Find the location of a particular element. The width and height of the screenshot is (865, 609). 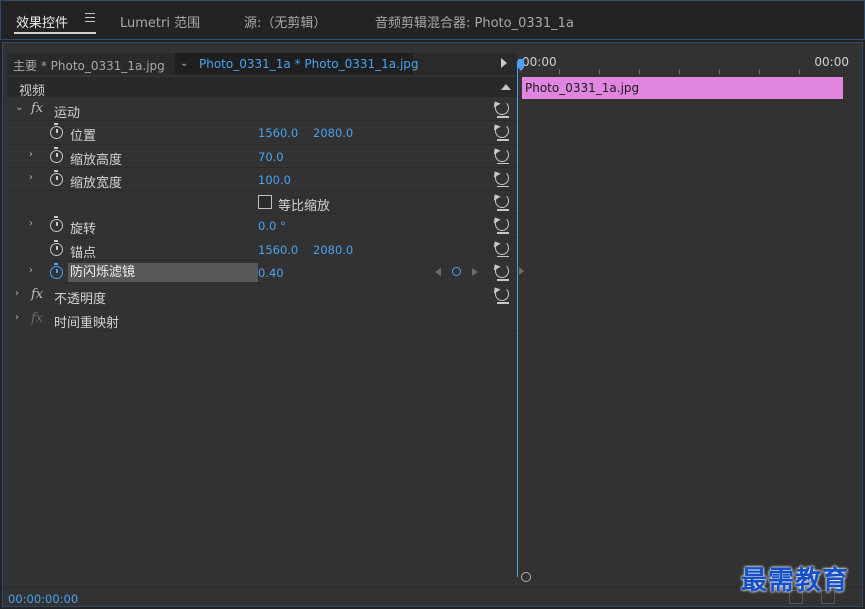

current-timecode: 00:00:00:00 is located at coordinates (43, 599).